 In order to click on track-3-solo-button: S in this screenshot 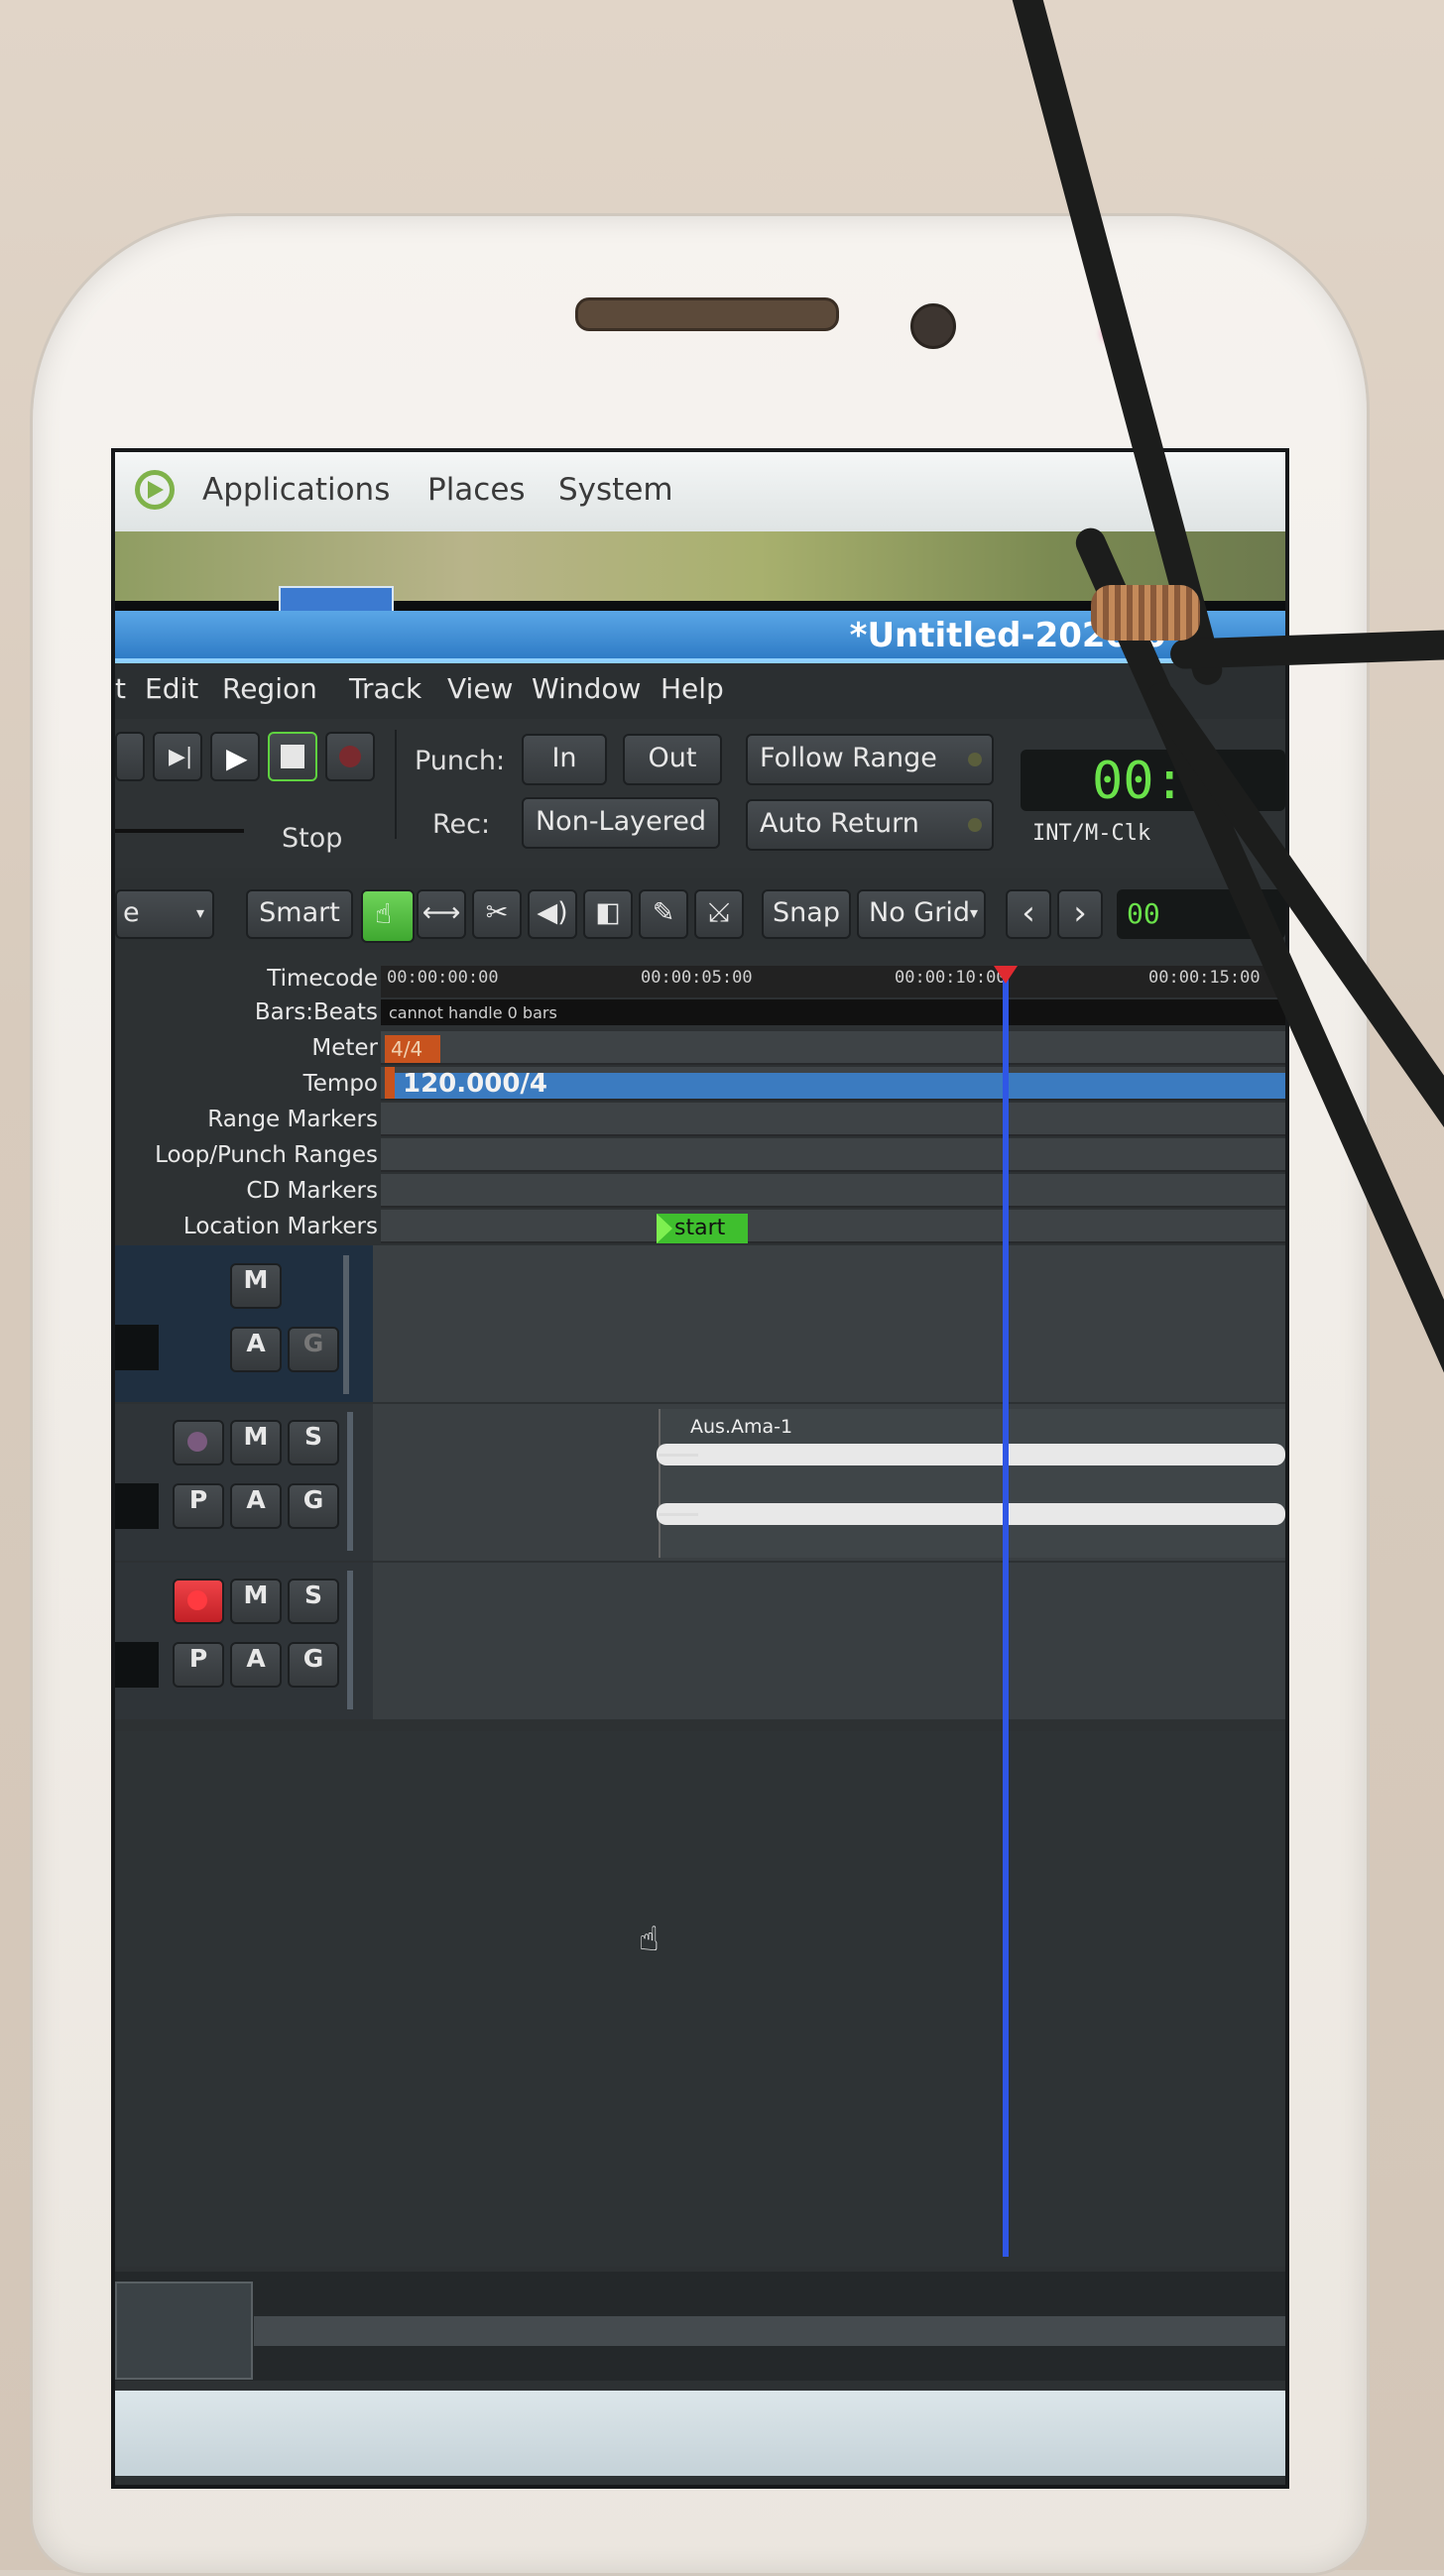, I will do `click(313, 1601)`.